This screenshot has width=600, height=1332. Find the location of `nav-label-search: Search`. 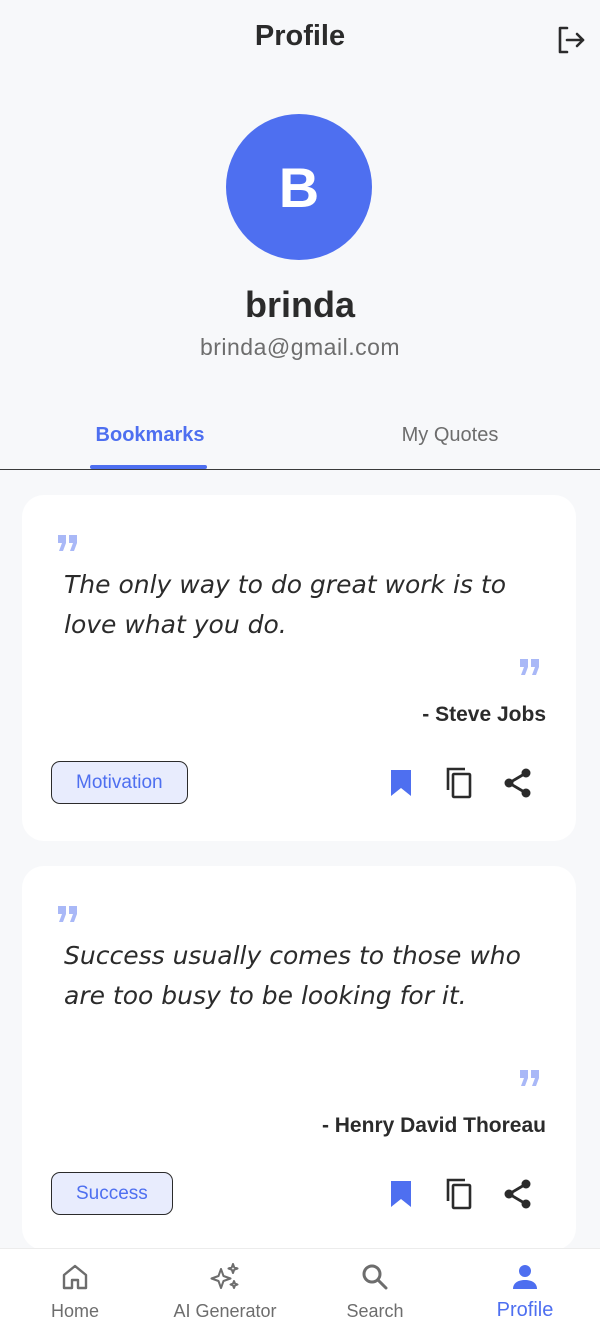

nav-label-search: Search is located at coordinates (375, 1311).